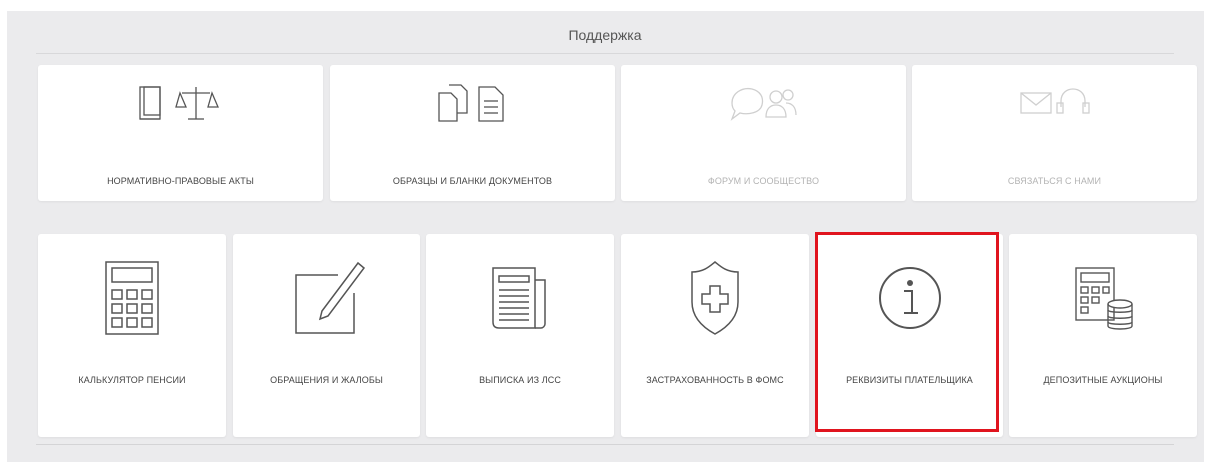 The width and height of the screenshot is (1210, 462). What do you see at coordinates (763, 181) in the screenshot?
I see `tile-label: ФОРУМ И СООБЩЕСТВО` at bounding box center [763, 181].